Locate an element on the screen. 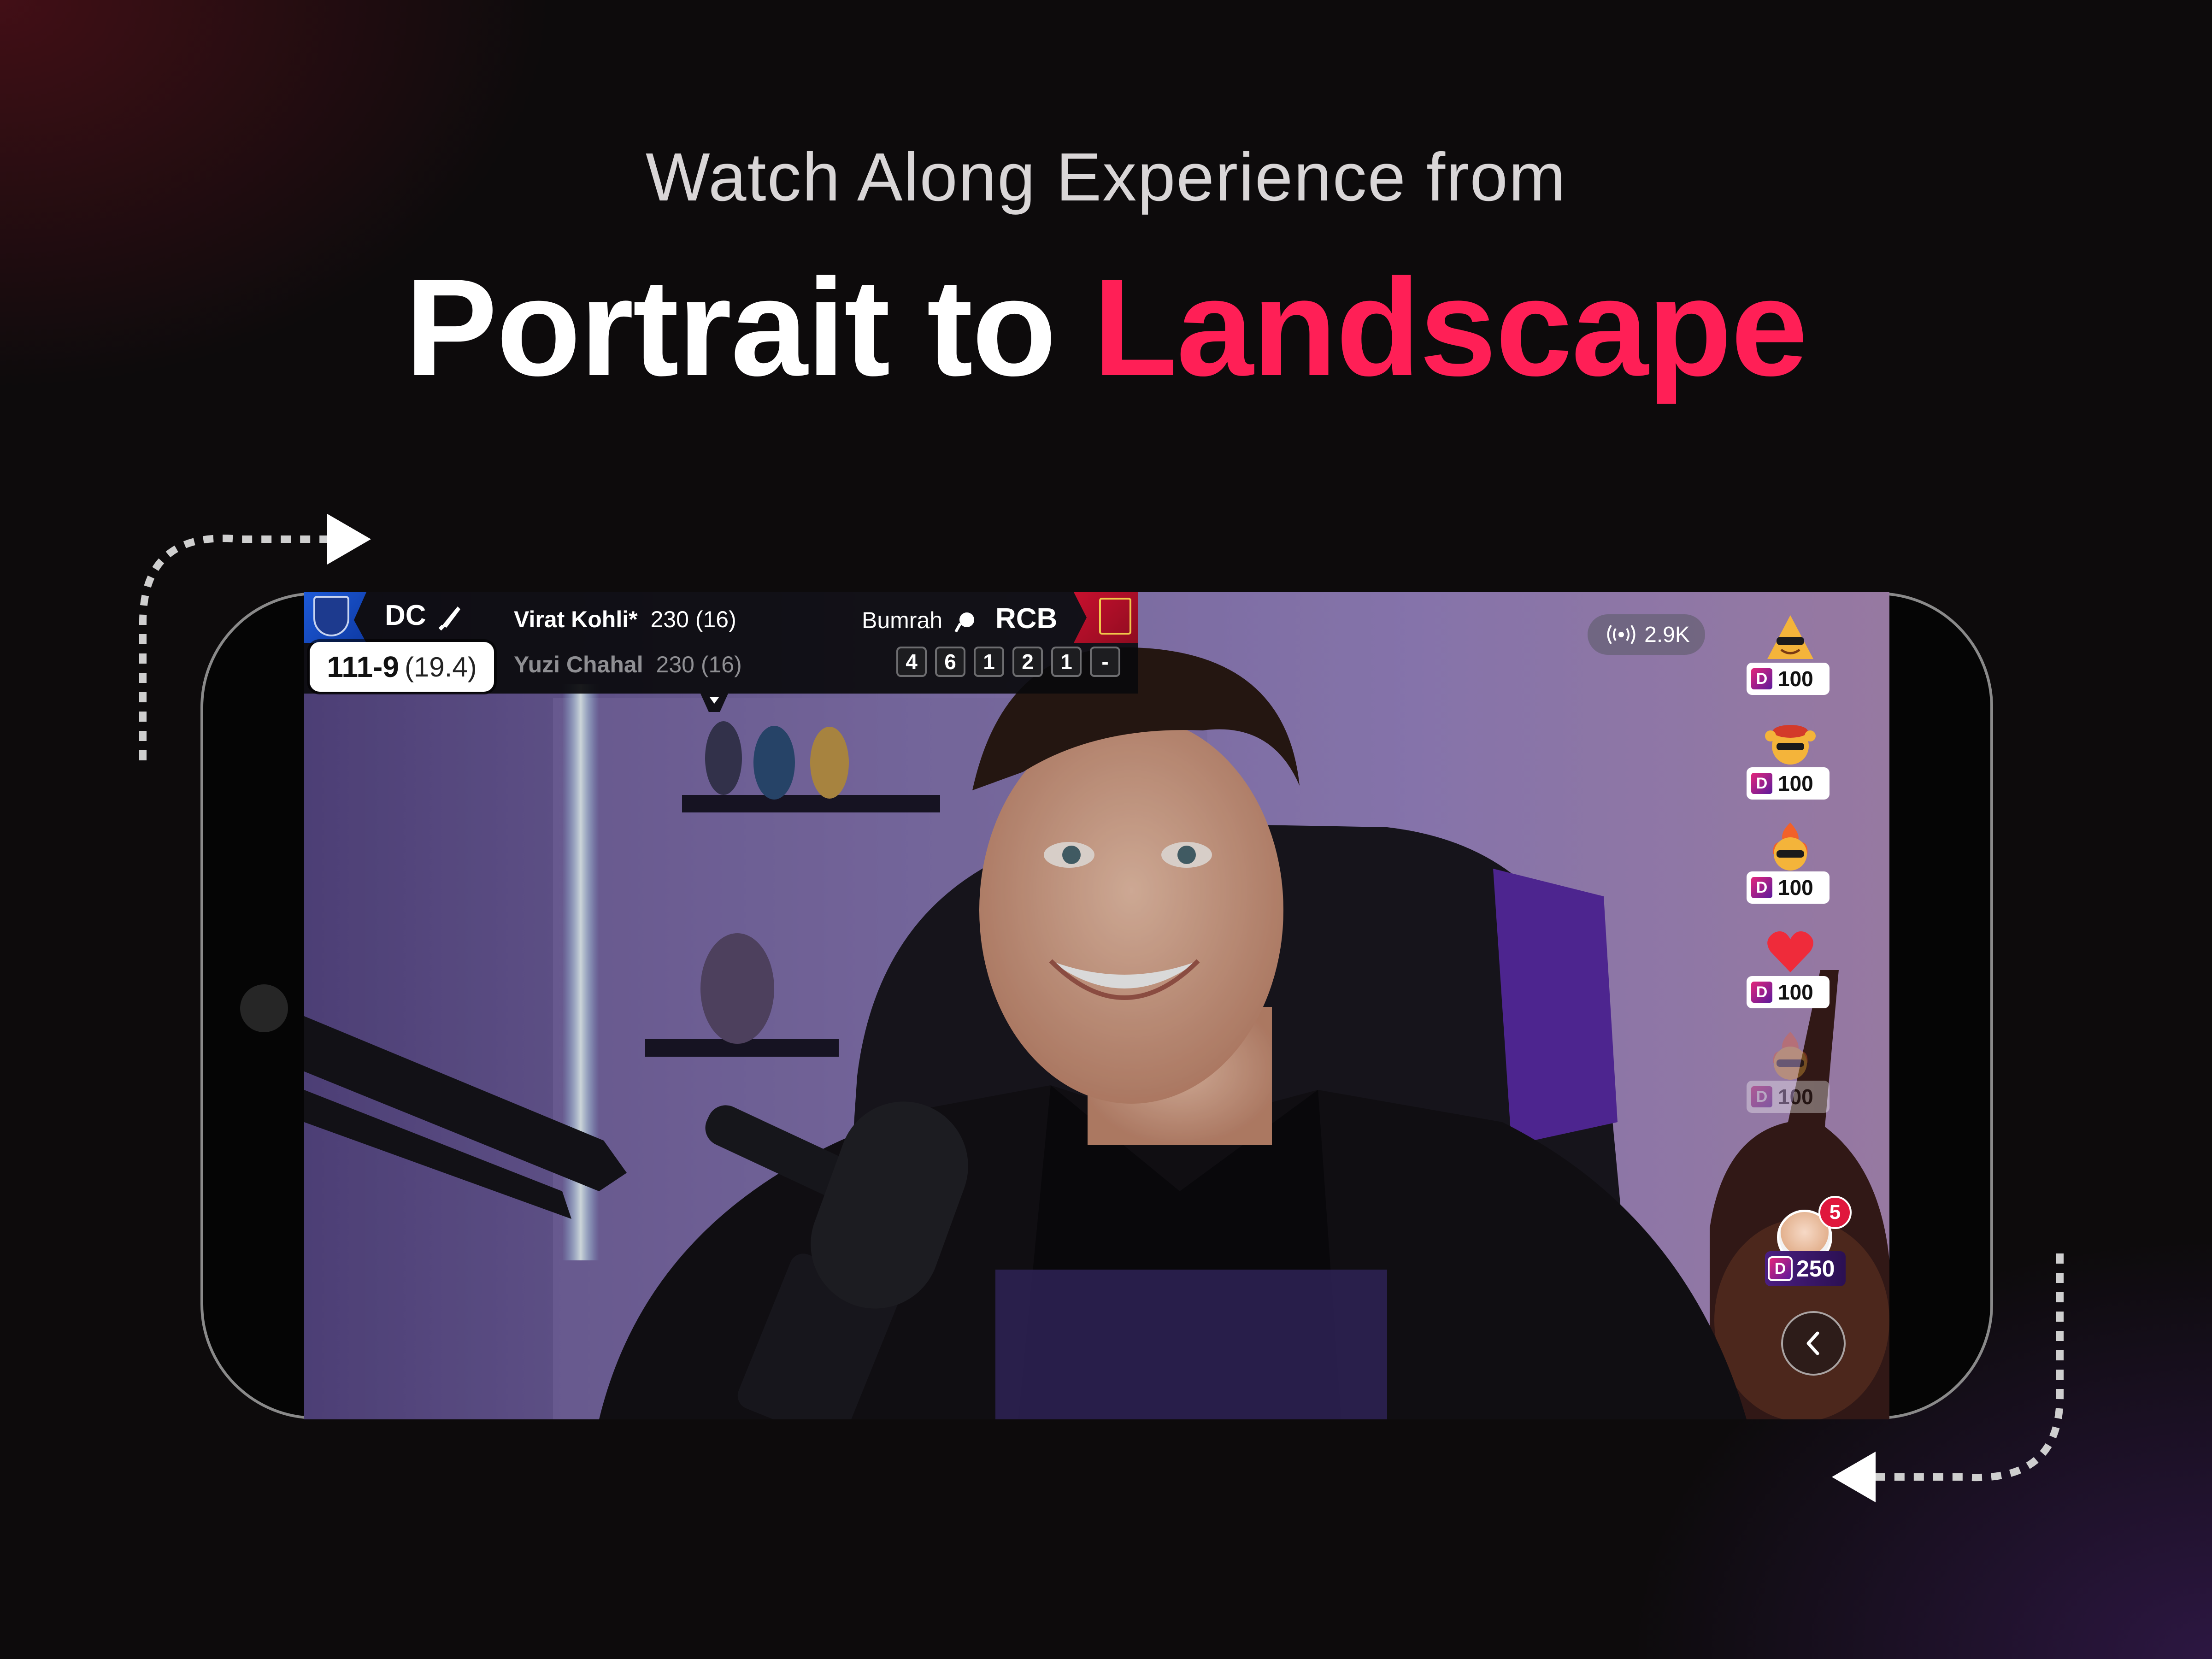 Image resolution: width=2212 pixels, height=1659 pixels. gift-value: 250 is located at coordinates (1815, 1269).